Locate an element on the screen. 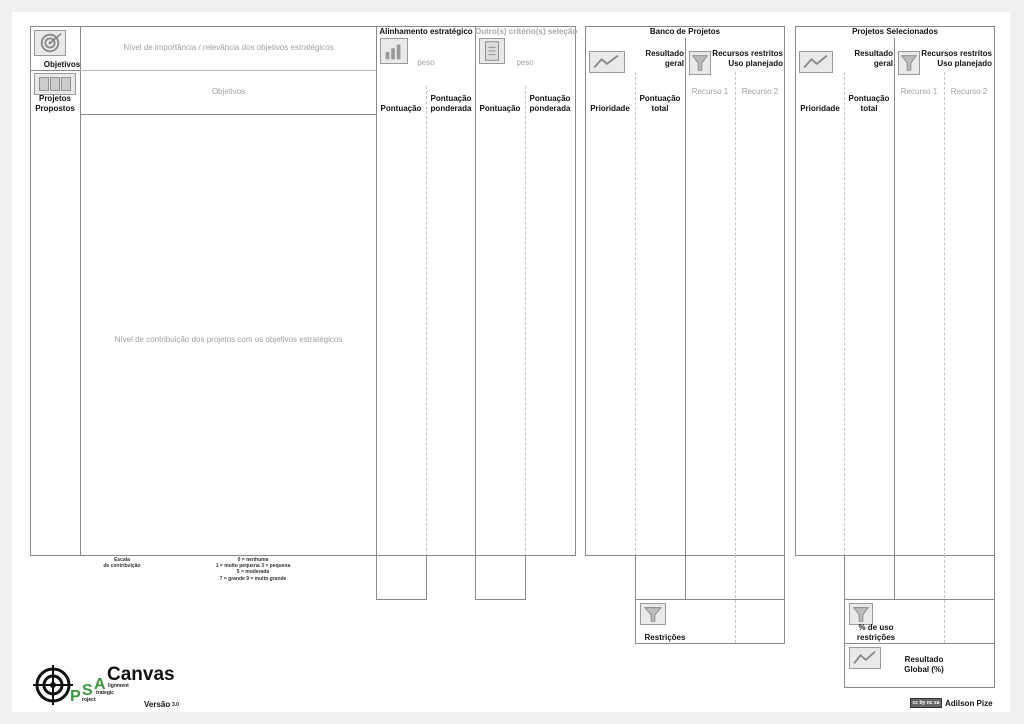 Image resolution: width=1024 pixels, height=724 pixels. logo-versao: Versão is located at coordinates (157, 704).